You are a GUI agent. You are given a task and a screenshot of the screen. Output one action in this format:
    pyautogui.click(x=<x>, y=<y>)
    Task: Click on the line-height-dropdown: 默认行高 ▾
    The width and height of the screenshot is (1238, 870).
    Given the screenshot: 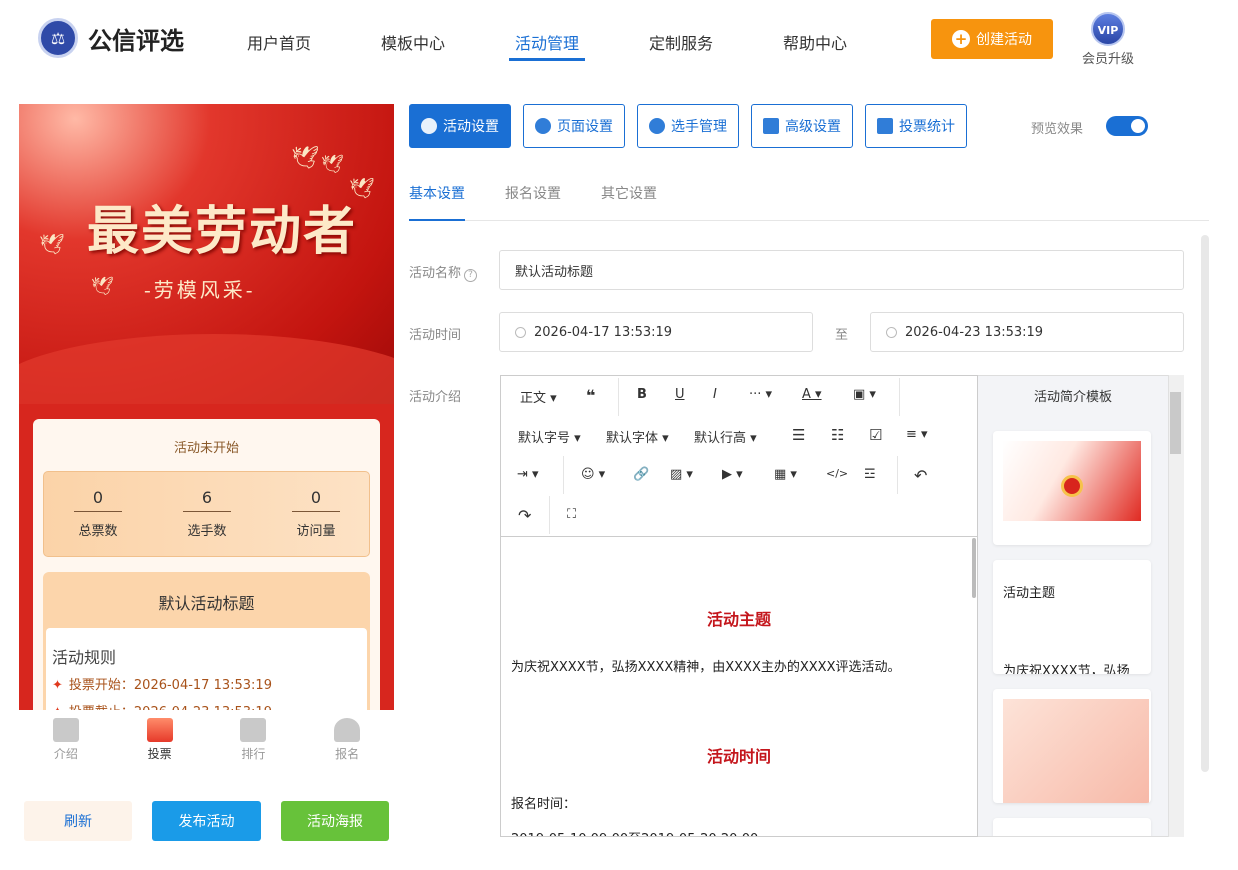 What is the action you would take?
    pyautogui.click(x=725, y=436)
    